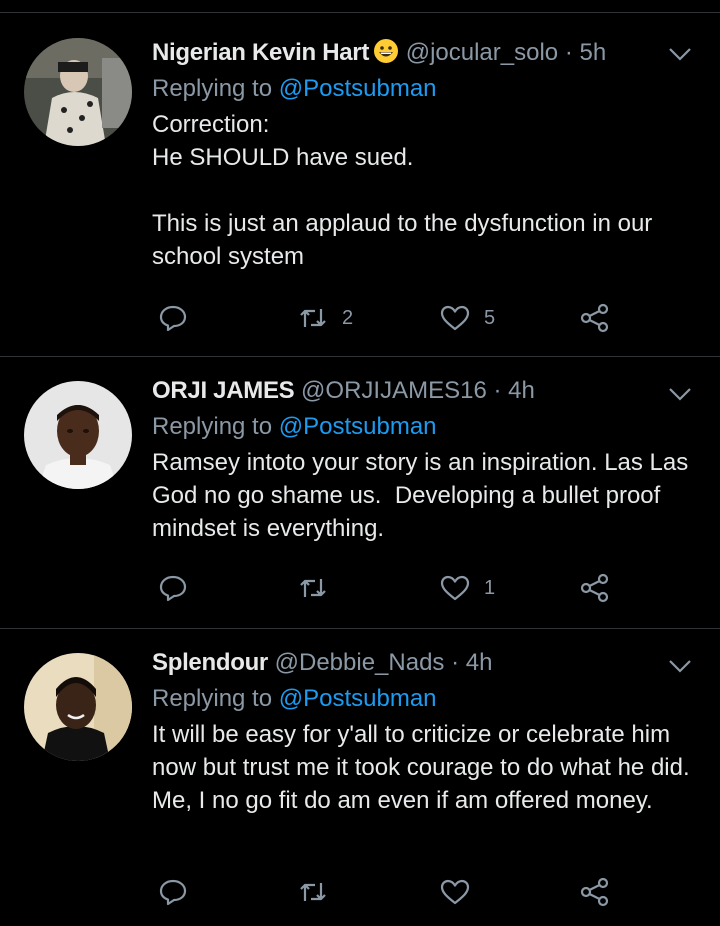  What do you see at coordinates (260, 52) in the screenshot?
I see `display-name: Nigerian Kevin Hart` at bounding box center [260, 52].